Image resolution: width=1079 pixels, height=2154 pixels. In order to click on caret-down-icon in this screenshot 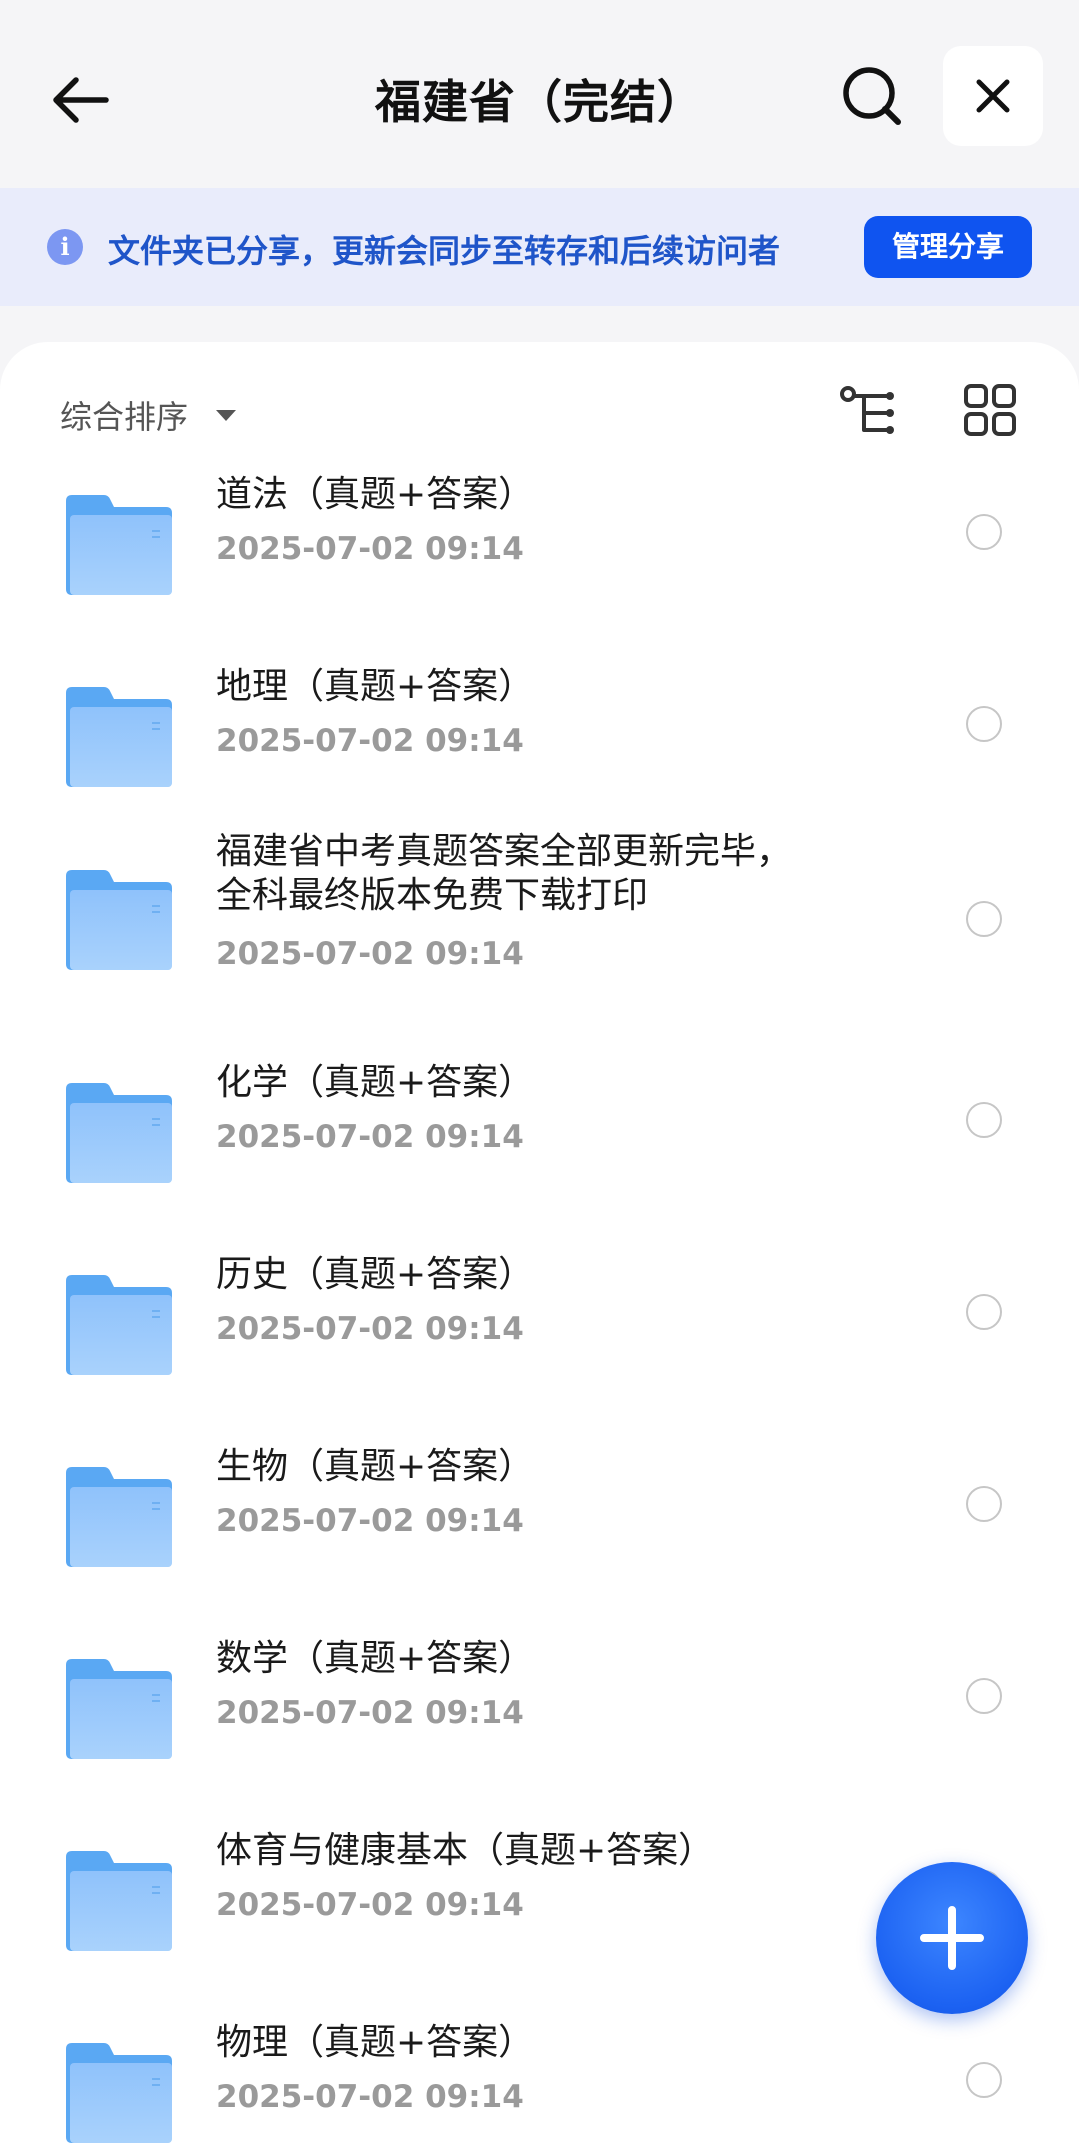, I will do `click(226, 415)`.